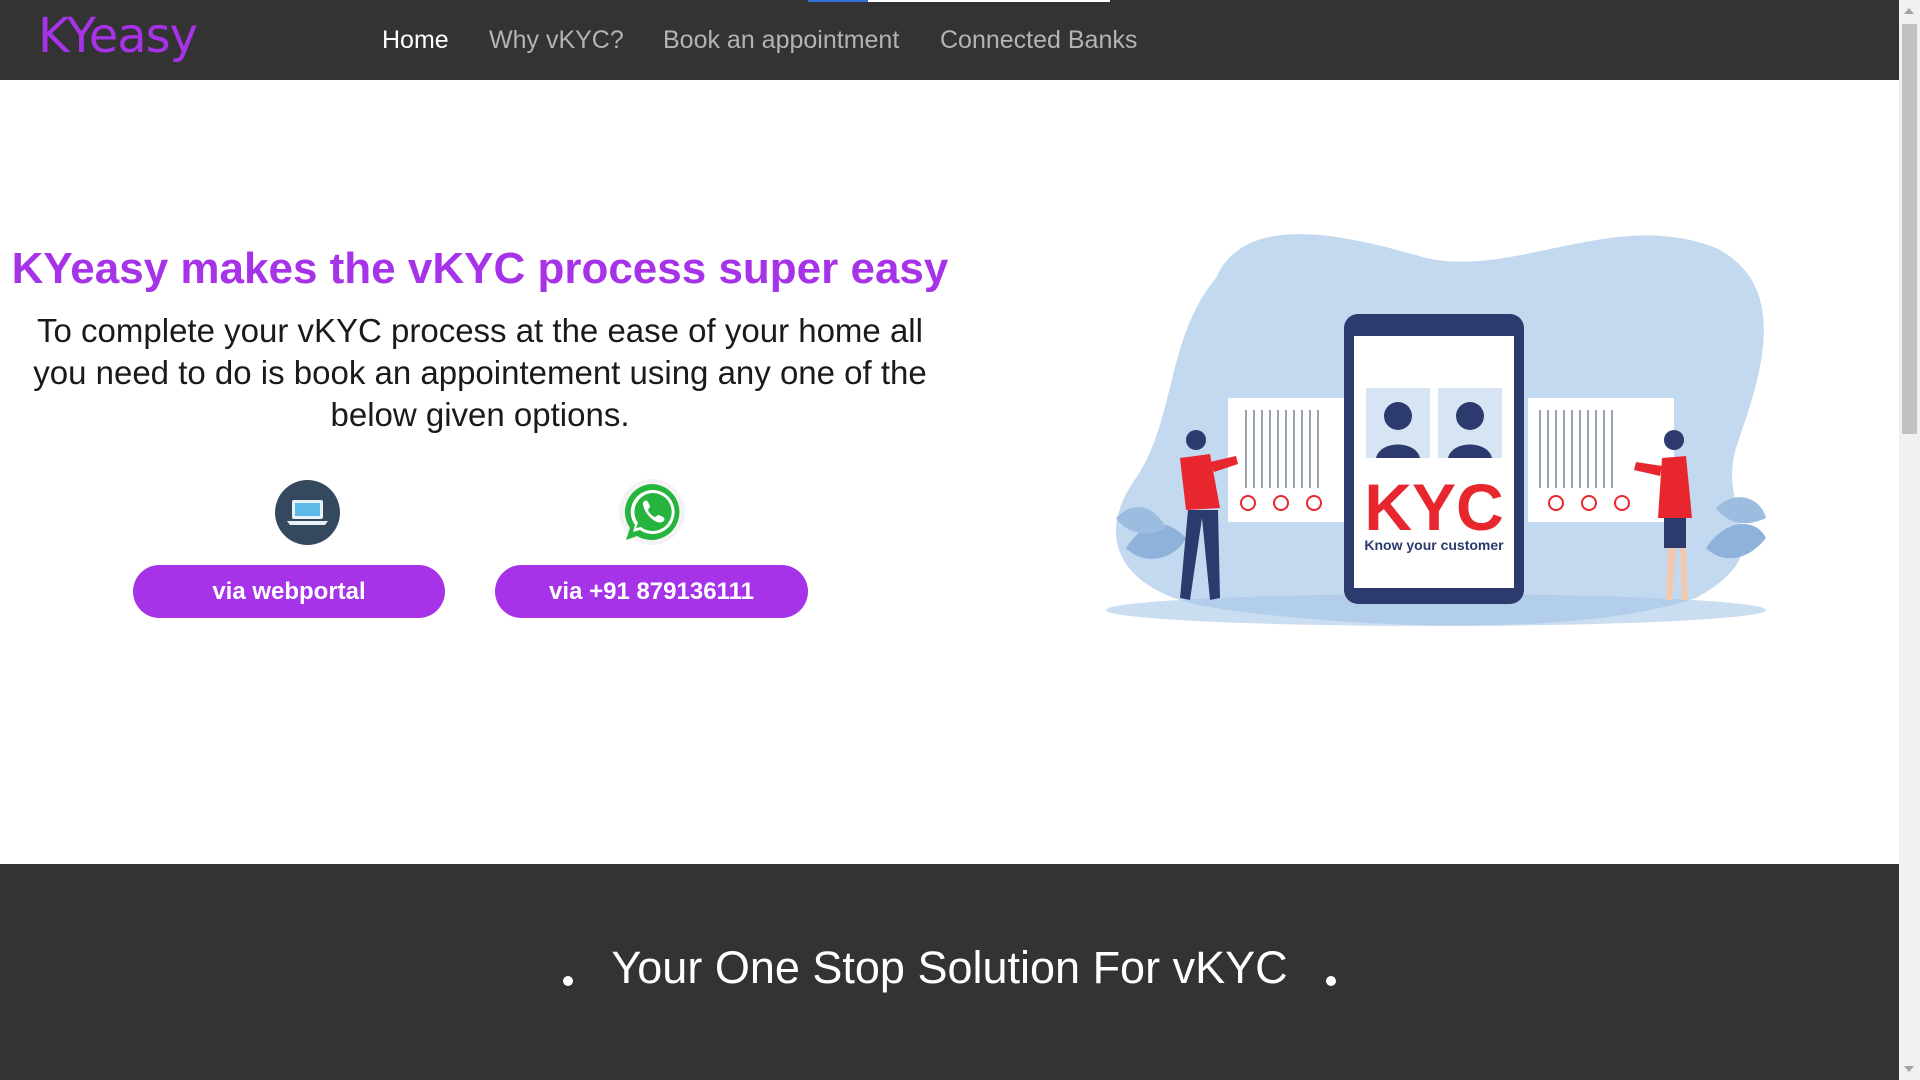 Image resolution: width=1920 pixels, height=1080 pixels. Describe the element at coordinates (1038, 40) in the screenshot. I see `nav-connected-banks: Connected Banks` at that location.